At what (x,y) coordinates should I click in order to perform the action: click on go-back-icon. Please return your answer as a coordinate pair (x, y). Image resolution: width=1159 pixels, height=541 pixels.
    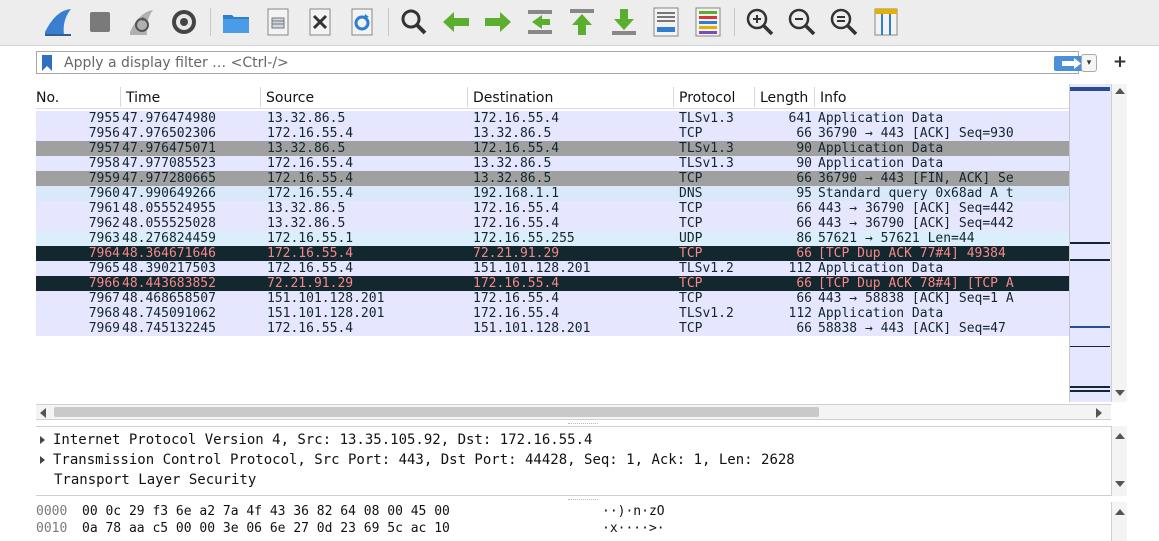
    Looking at the image, I should click on (456, 22).